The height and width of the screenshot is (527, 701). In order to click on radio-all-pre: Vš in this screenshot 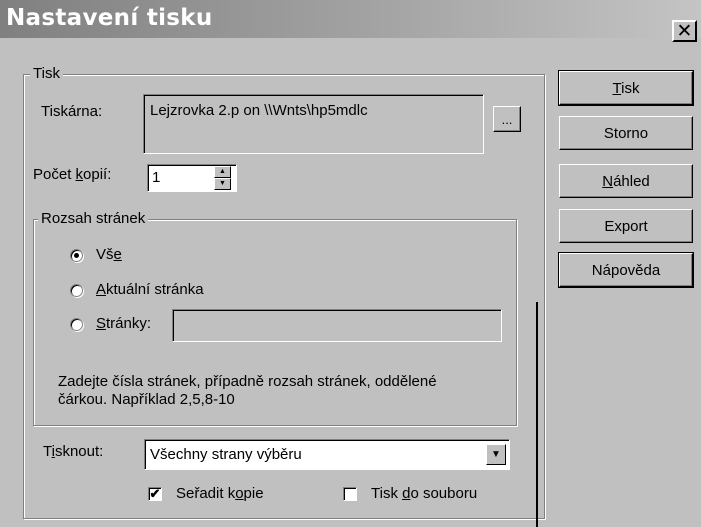, I will do `click(105, 254)`.